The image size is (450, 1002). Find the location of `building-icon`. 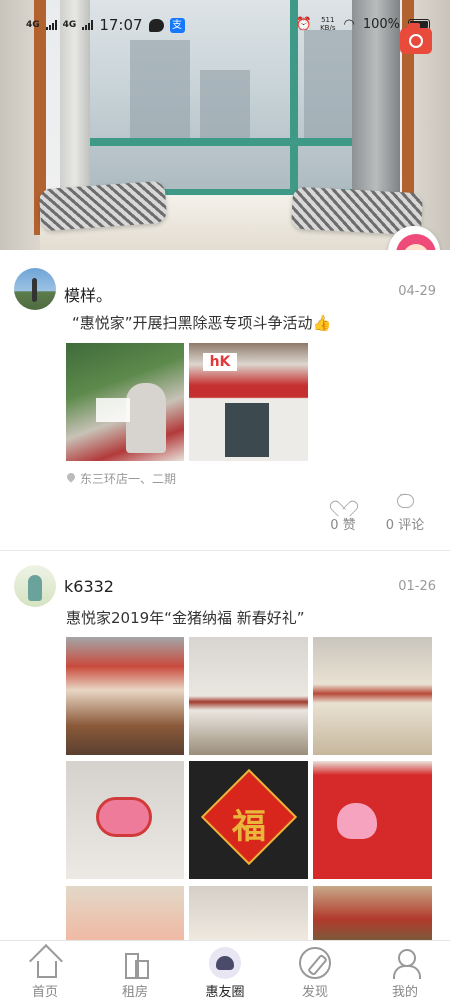

building-icon is located at coordinates (135, 963).